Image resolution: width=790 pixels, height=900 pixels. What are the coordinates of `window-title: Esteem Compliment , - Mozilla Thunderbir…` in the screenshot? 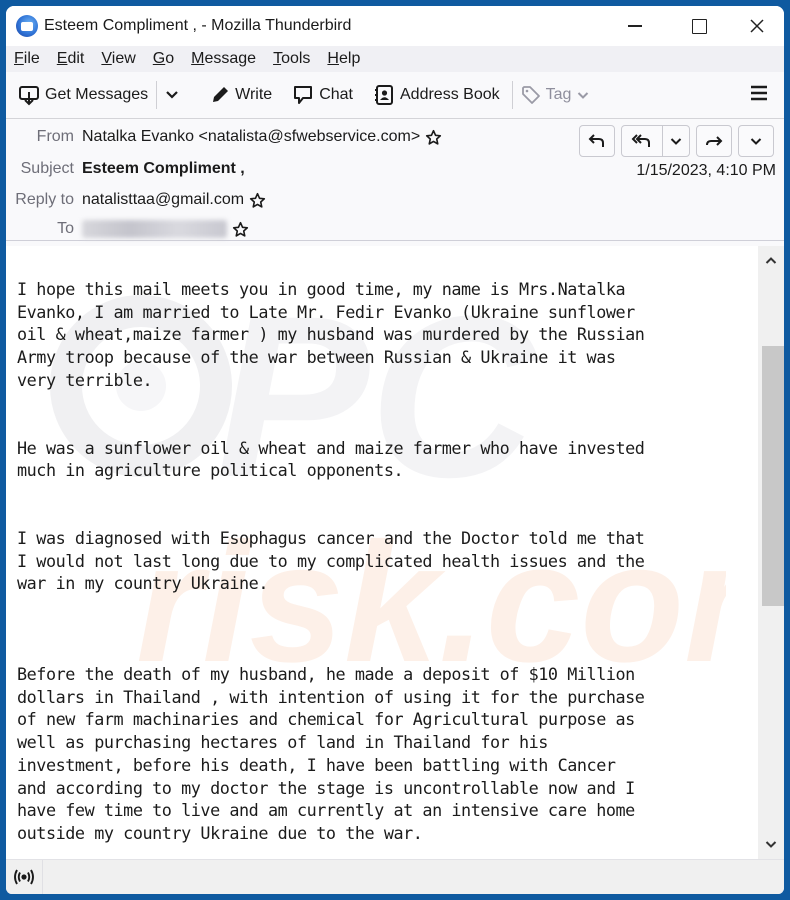 It's located at (198, 25).